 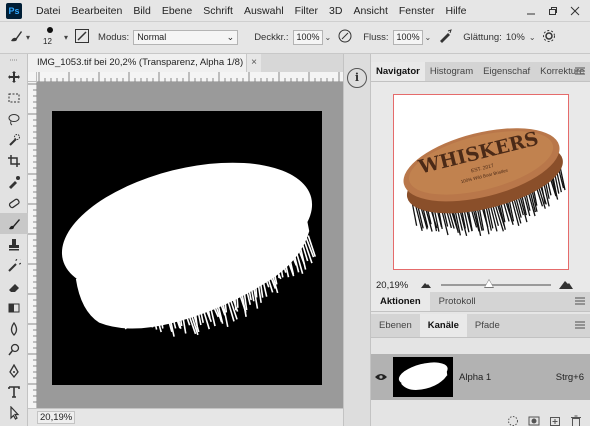 I want to click on vertical-ruler-ticks, so click(x=32, y=243).